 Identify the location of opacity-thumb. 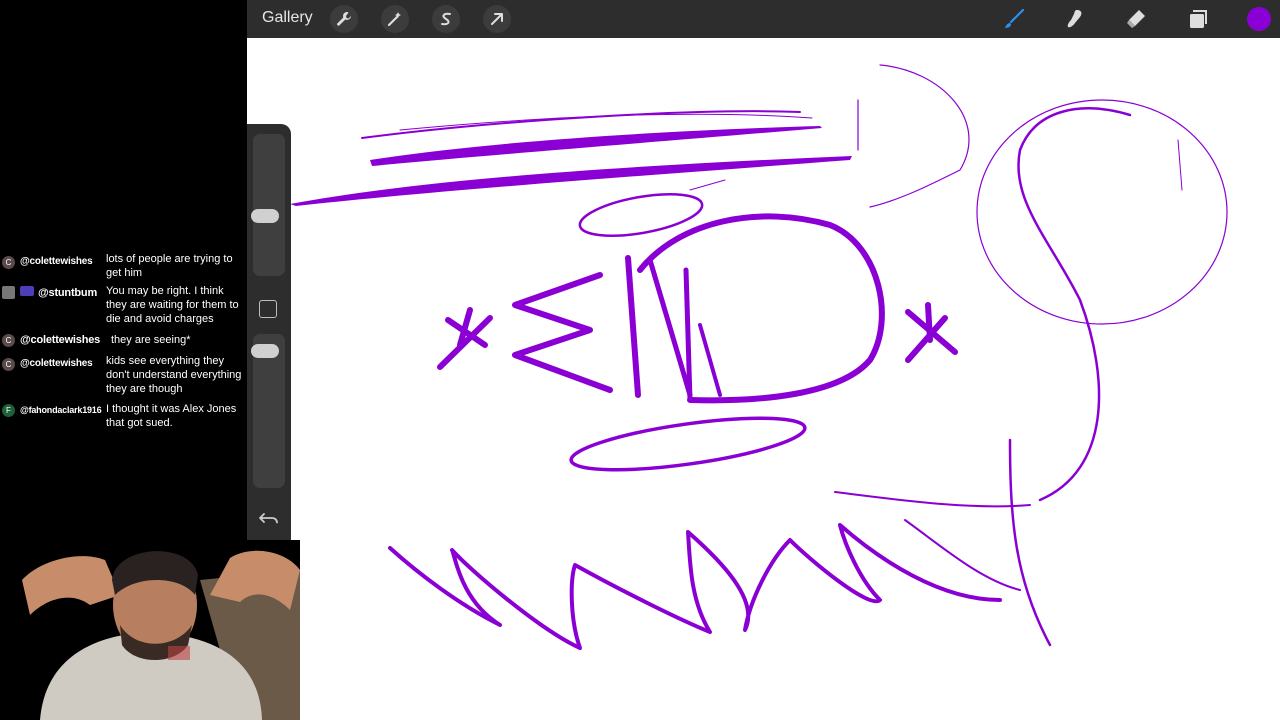
(265, 351).